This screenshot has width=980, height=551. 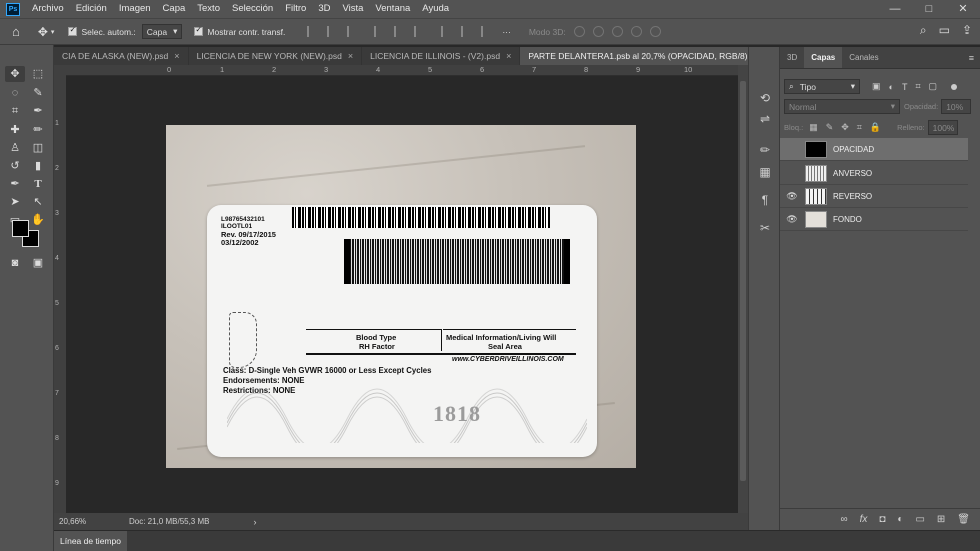 What do you see at coordinates (655, 31) in the screenshot?
I see `scale-3d-icon` at bounding box center [655, 31].